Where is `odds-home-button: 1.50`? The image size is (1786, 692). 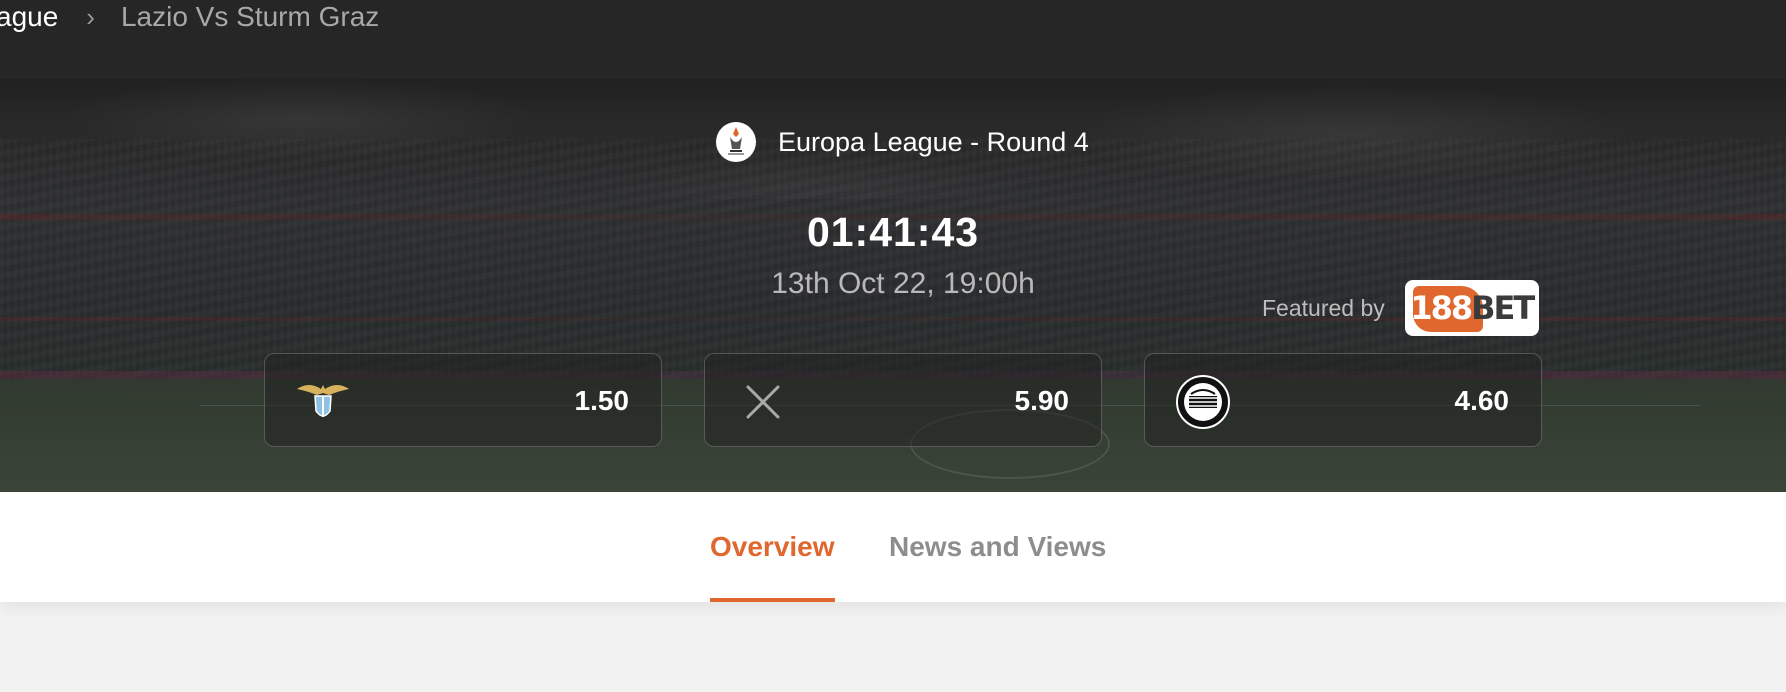
odds-home-button: 1.50 is located at coordinates (463, 400).